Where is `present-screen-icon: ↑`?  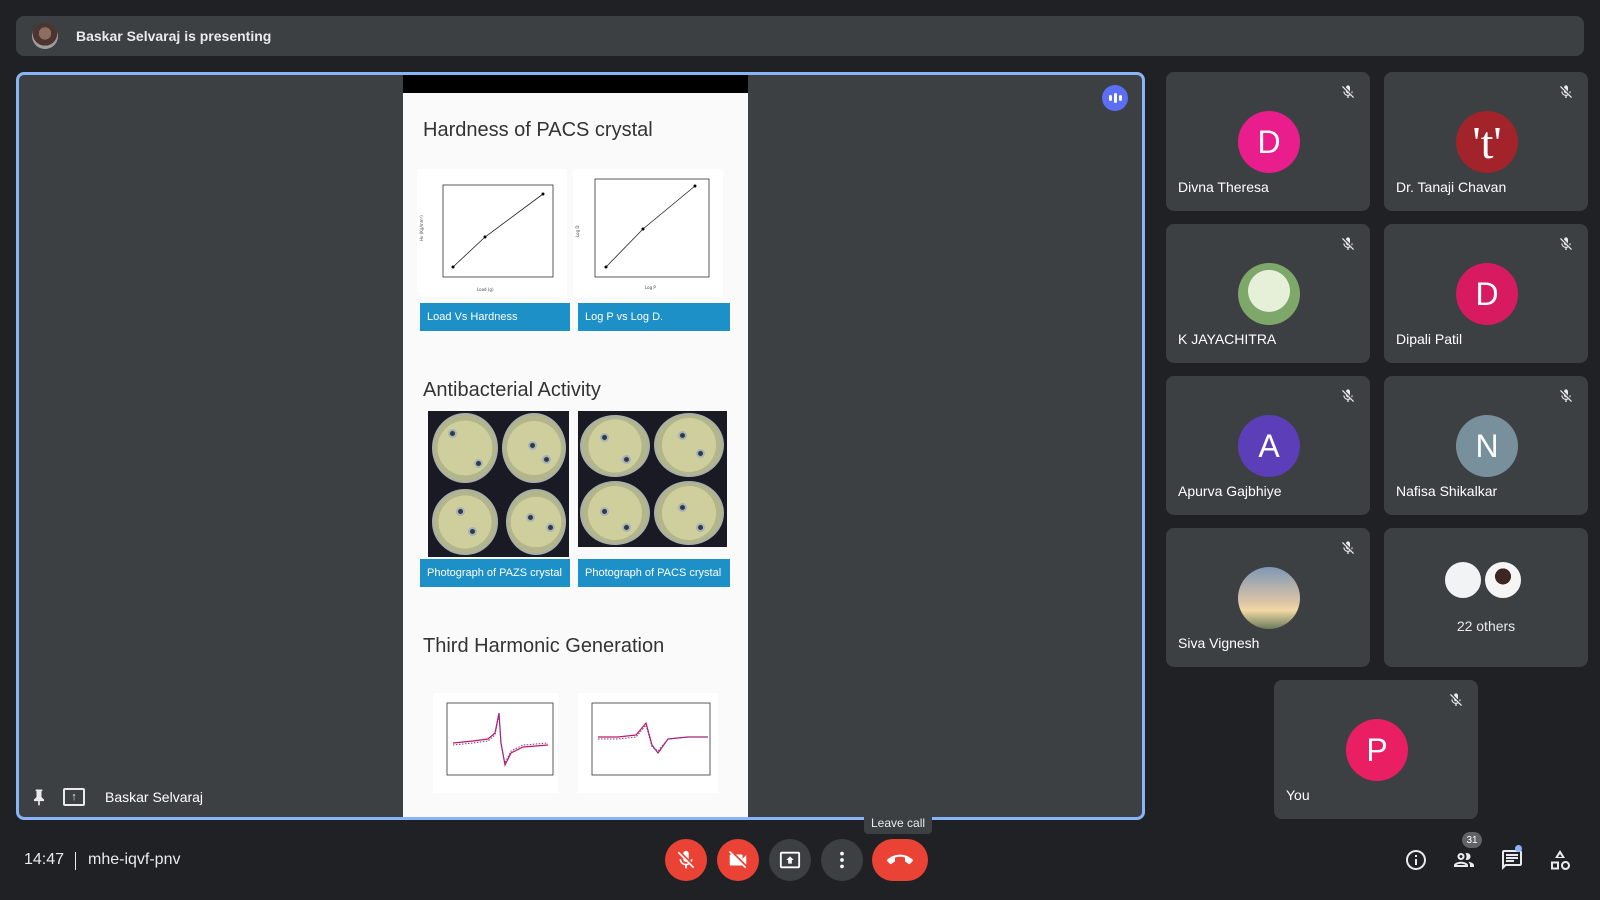
present-screen-icon: ↑ is located at coordinates (74, 797).